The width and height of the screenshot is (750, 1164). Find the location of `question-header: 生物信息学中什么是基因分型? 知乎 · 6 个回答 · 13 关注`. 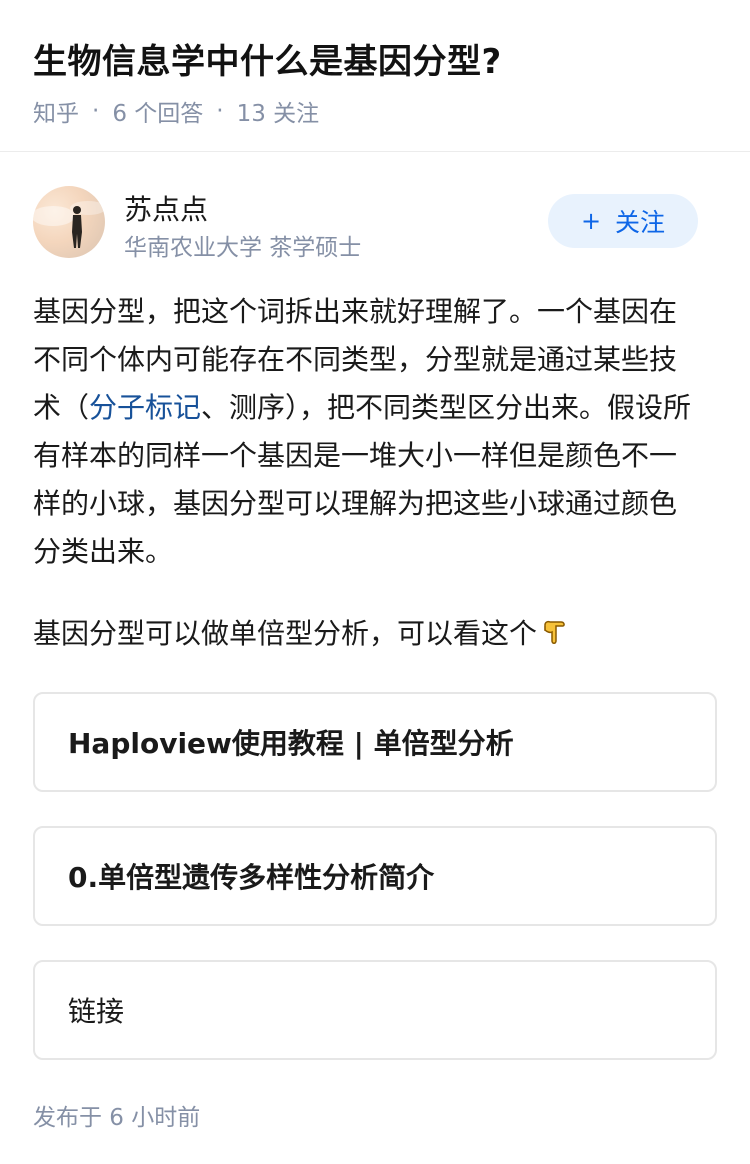

question-header: 生物信息学中什么是基因分型? 知乎 · 6 个回答 · 13 关注 is located at coordinates (375, 76).